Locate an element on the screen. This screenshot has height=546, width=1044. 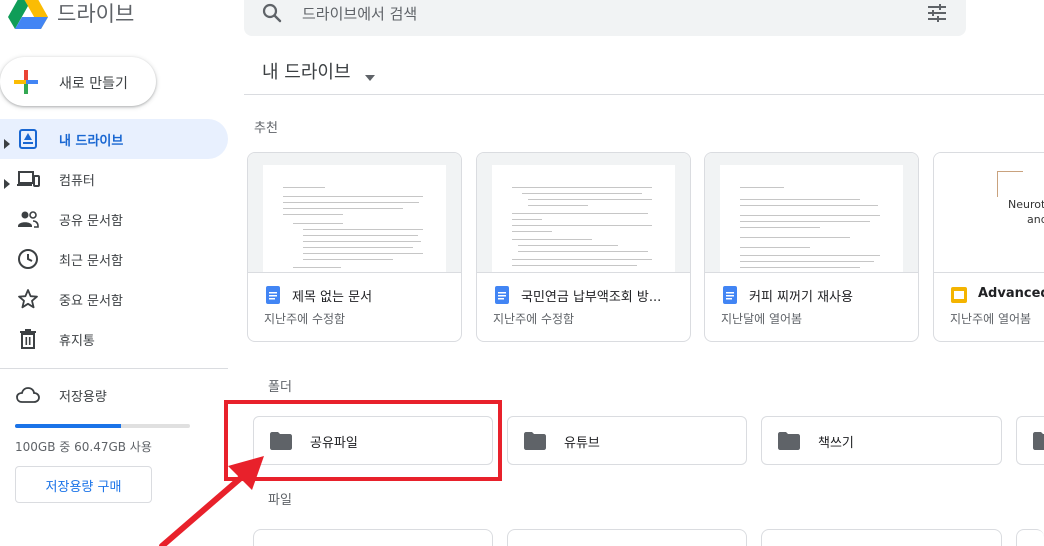
sidebar-divider is located at coordinates (114, 368).